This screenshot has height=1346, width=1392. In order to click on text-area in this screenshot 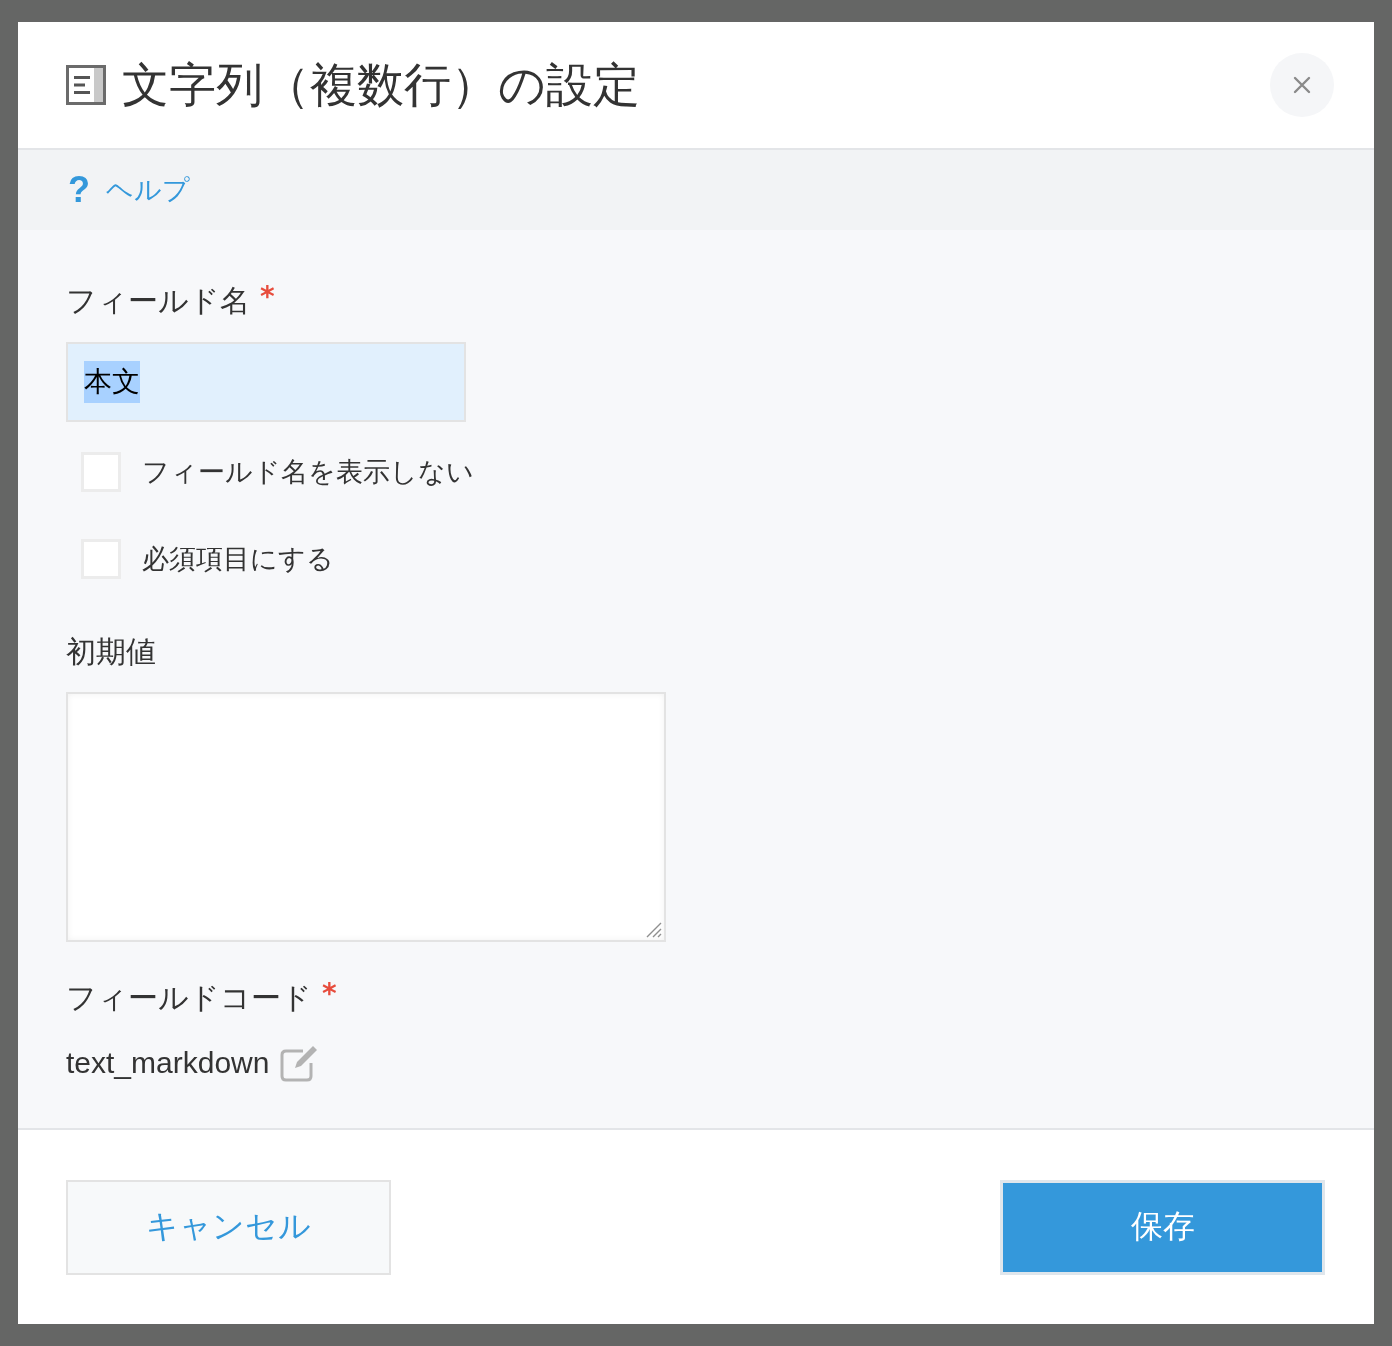, I will do `click(366, 817)`.